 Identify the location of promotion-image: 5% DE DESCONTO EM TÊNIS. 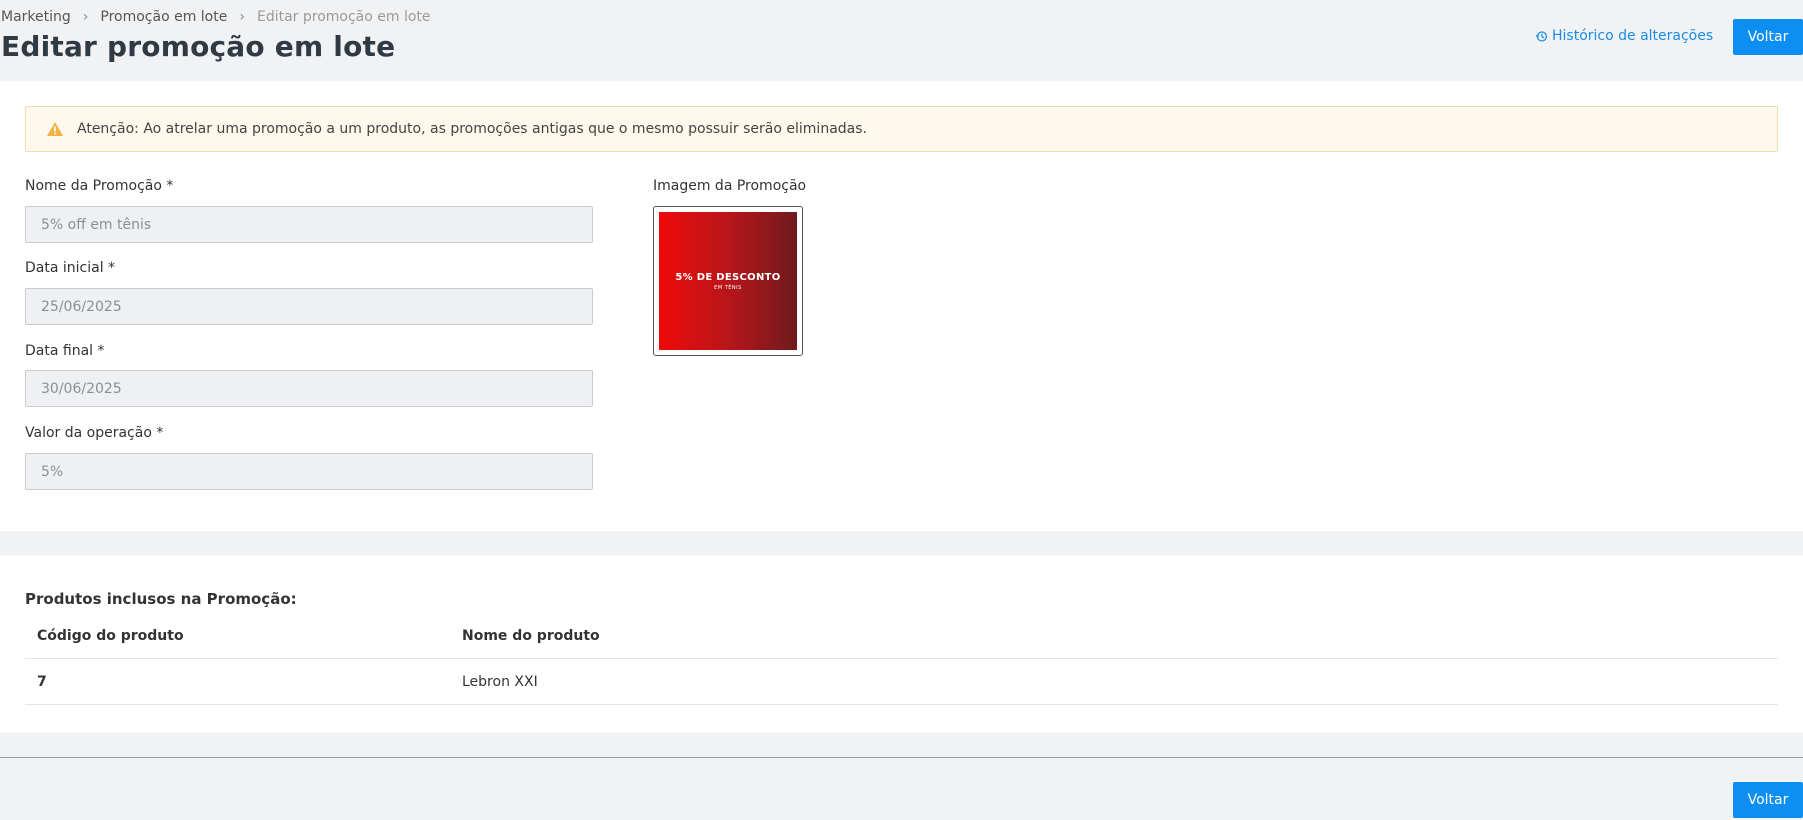
(728, 281).